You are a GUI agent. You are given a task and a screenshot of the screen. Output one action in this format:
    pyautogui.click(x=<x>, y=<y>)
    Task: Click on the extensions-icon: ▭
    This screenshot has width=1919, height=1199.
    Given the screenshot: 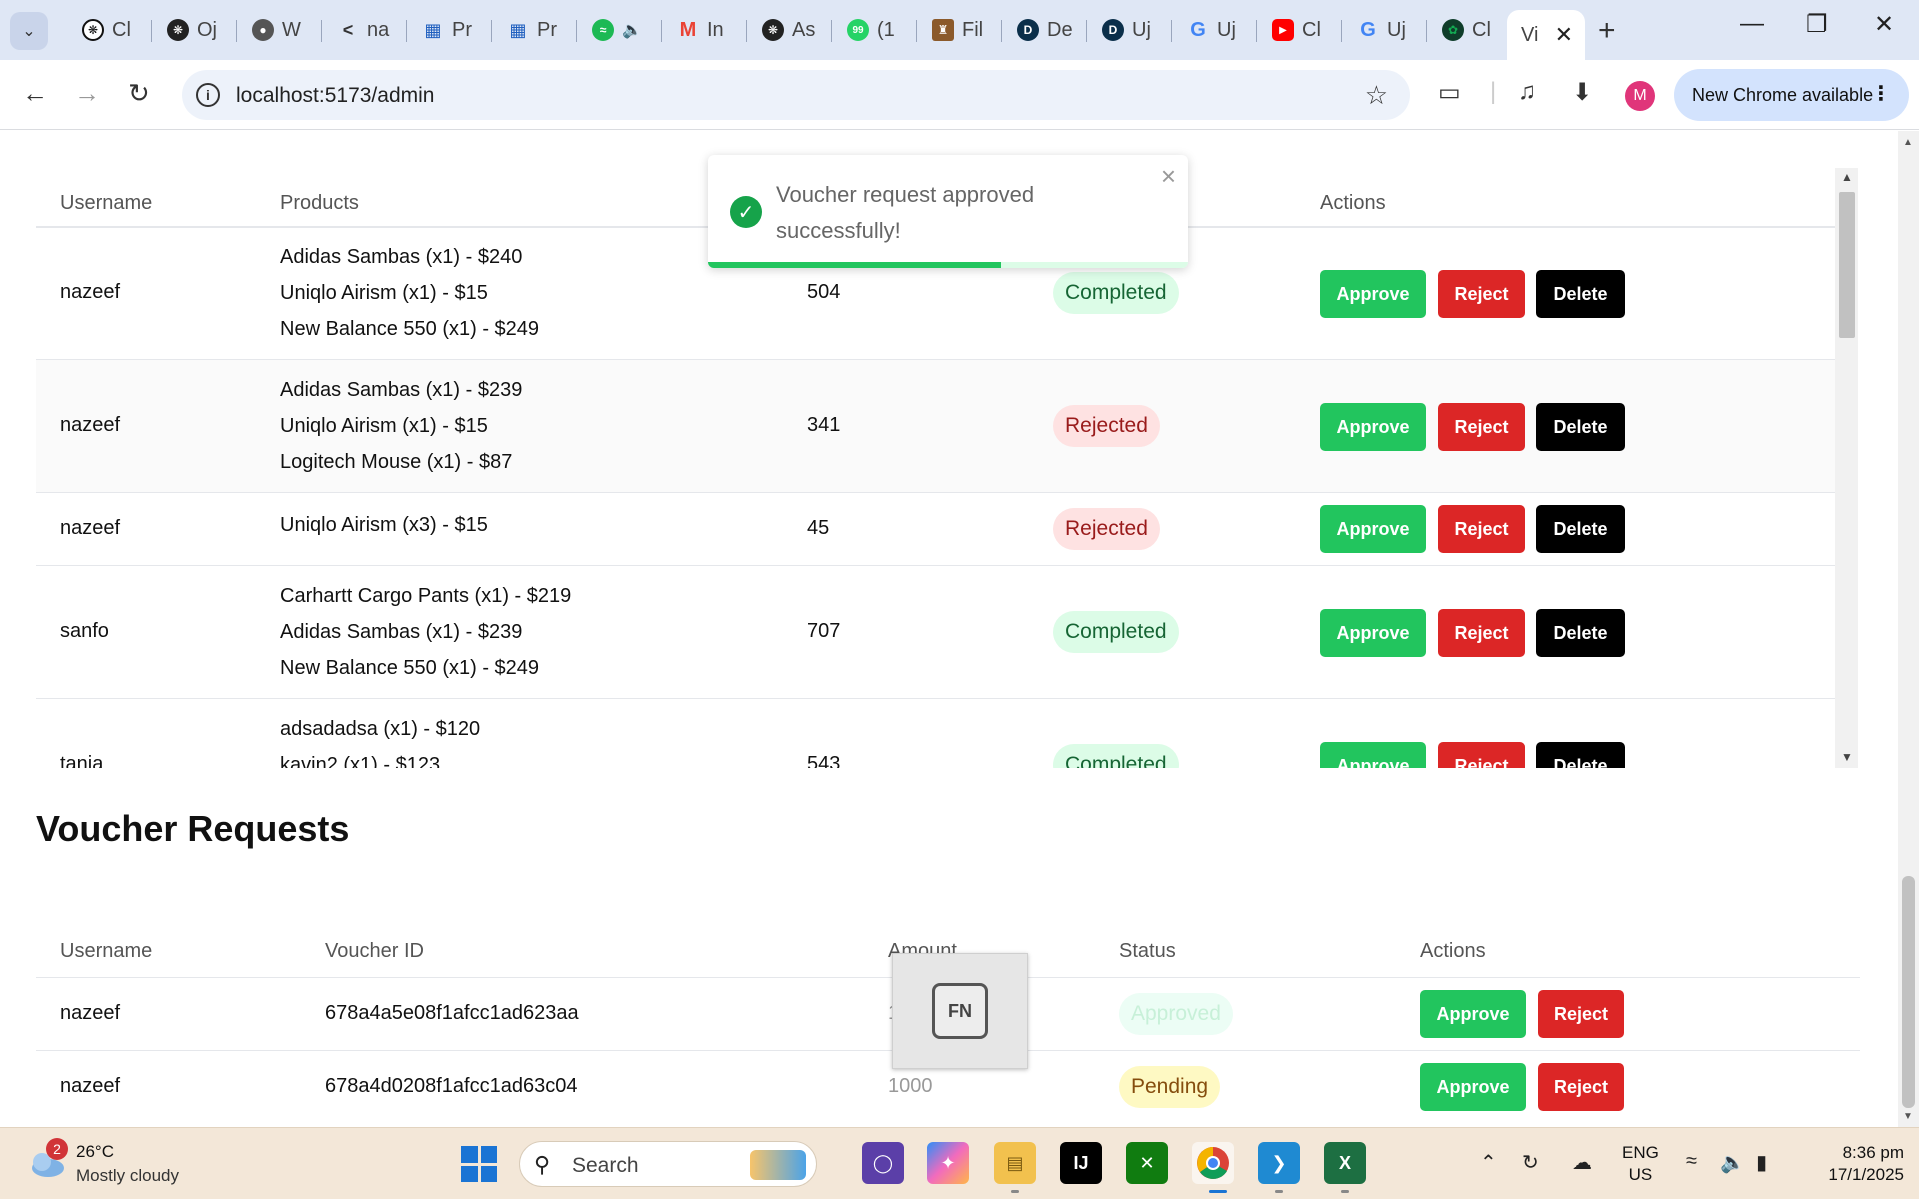 What is the action you would take?
    pyautogui.click(x=1449, y=92)
    